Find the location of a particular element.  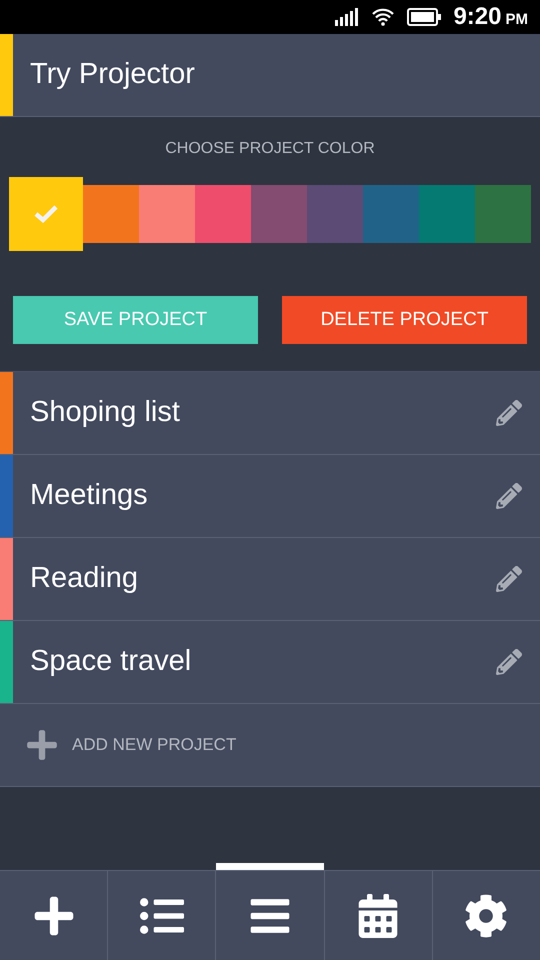

settings-icon is located at coordinates (486, 916).